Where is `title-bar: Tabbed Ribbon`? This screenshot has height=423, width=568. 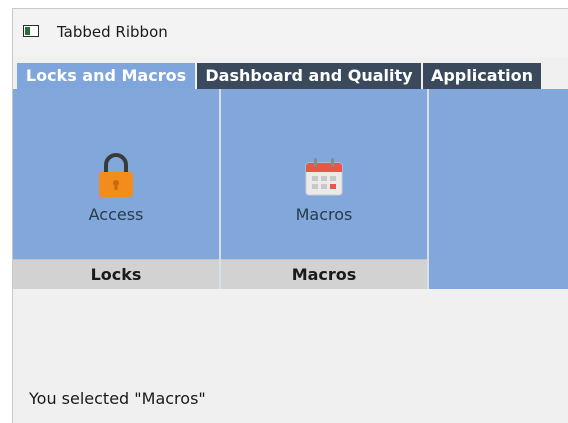 title-bar: Tabbed Ribbon is located at coordinates (290, 33).